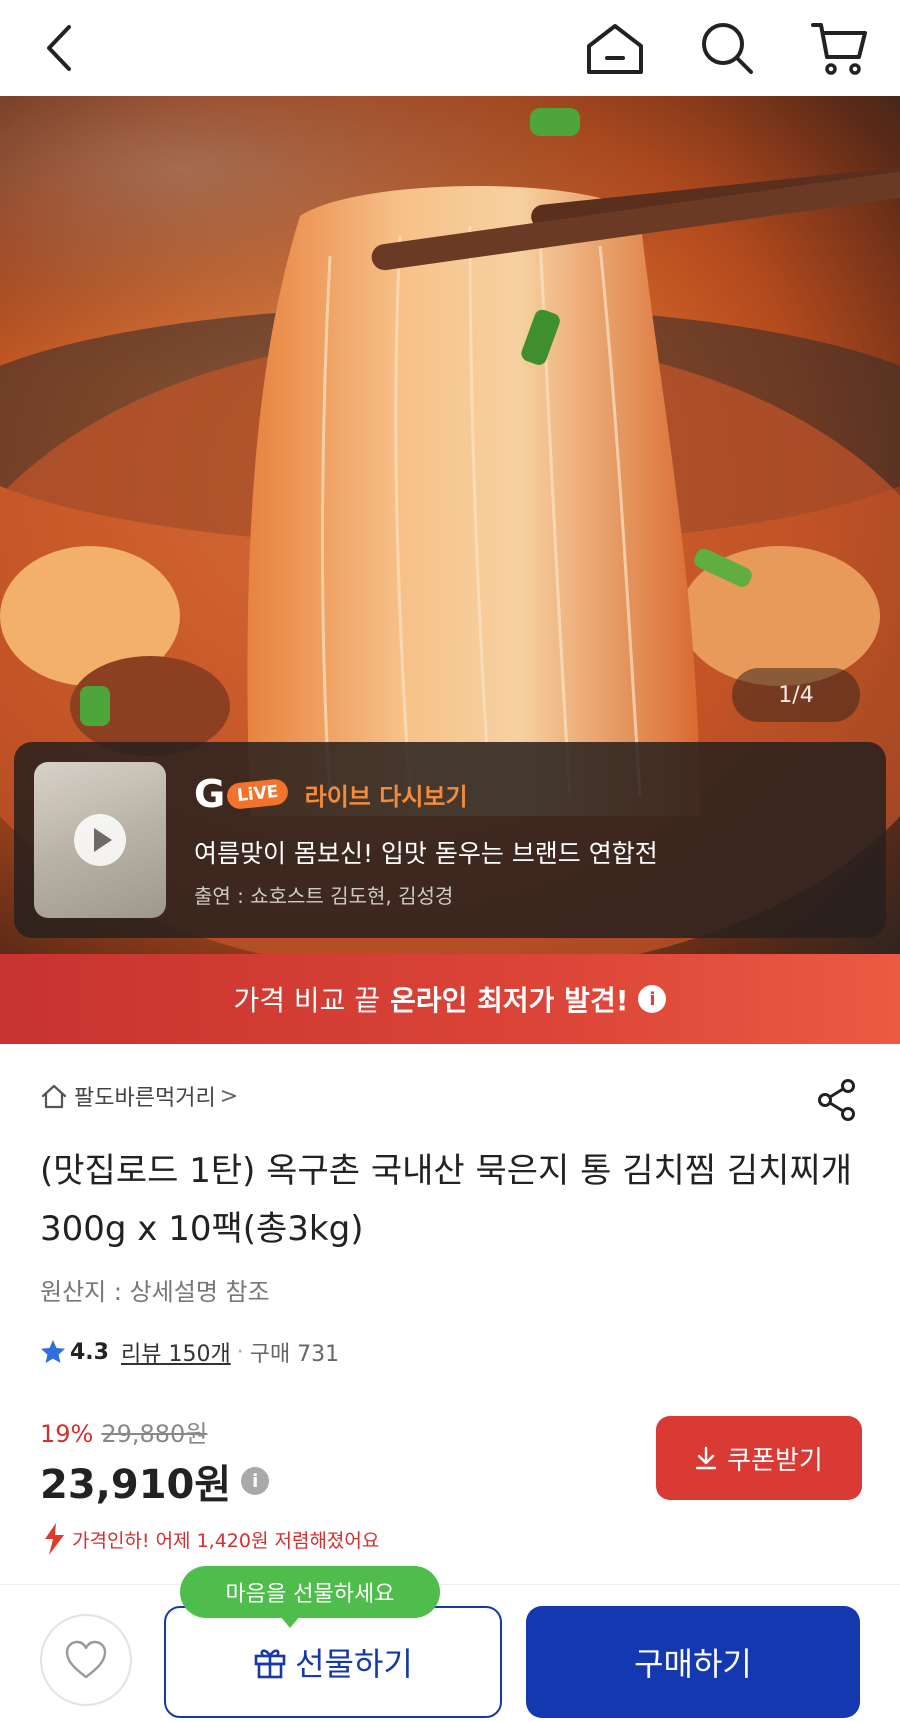 Image resolution: width=900 pixels, height=1722 pixels. What do you see at coordinates (706, 1458) in the screenshot?
I see `download-icon` at bounding box center [706, 1458].